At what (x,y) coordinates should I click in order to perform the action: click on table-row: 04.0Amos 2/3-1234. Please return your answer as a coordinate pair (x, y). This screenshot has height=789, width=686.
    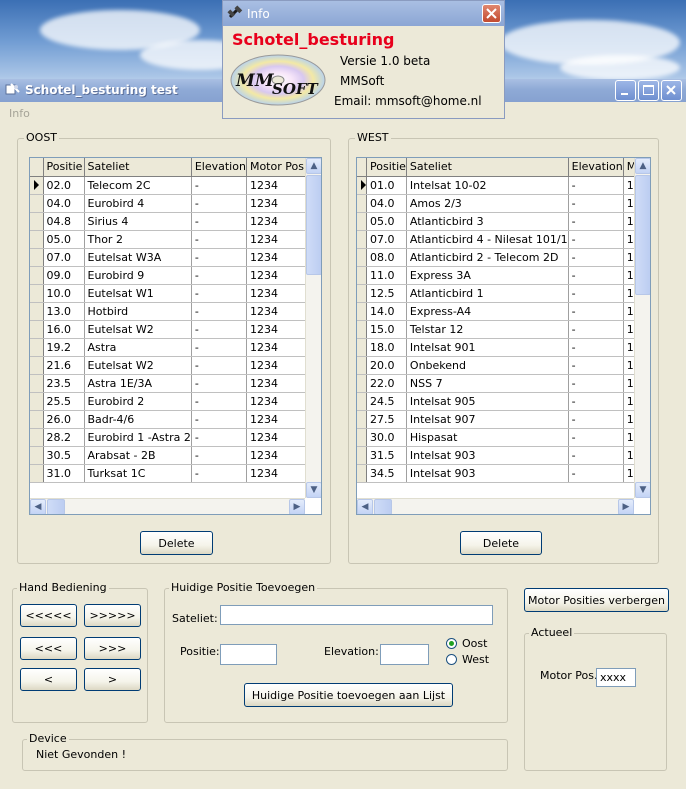
    Looking at the image, I should click on (503, 203).